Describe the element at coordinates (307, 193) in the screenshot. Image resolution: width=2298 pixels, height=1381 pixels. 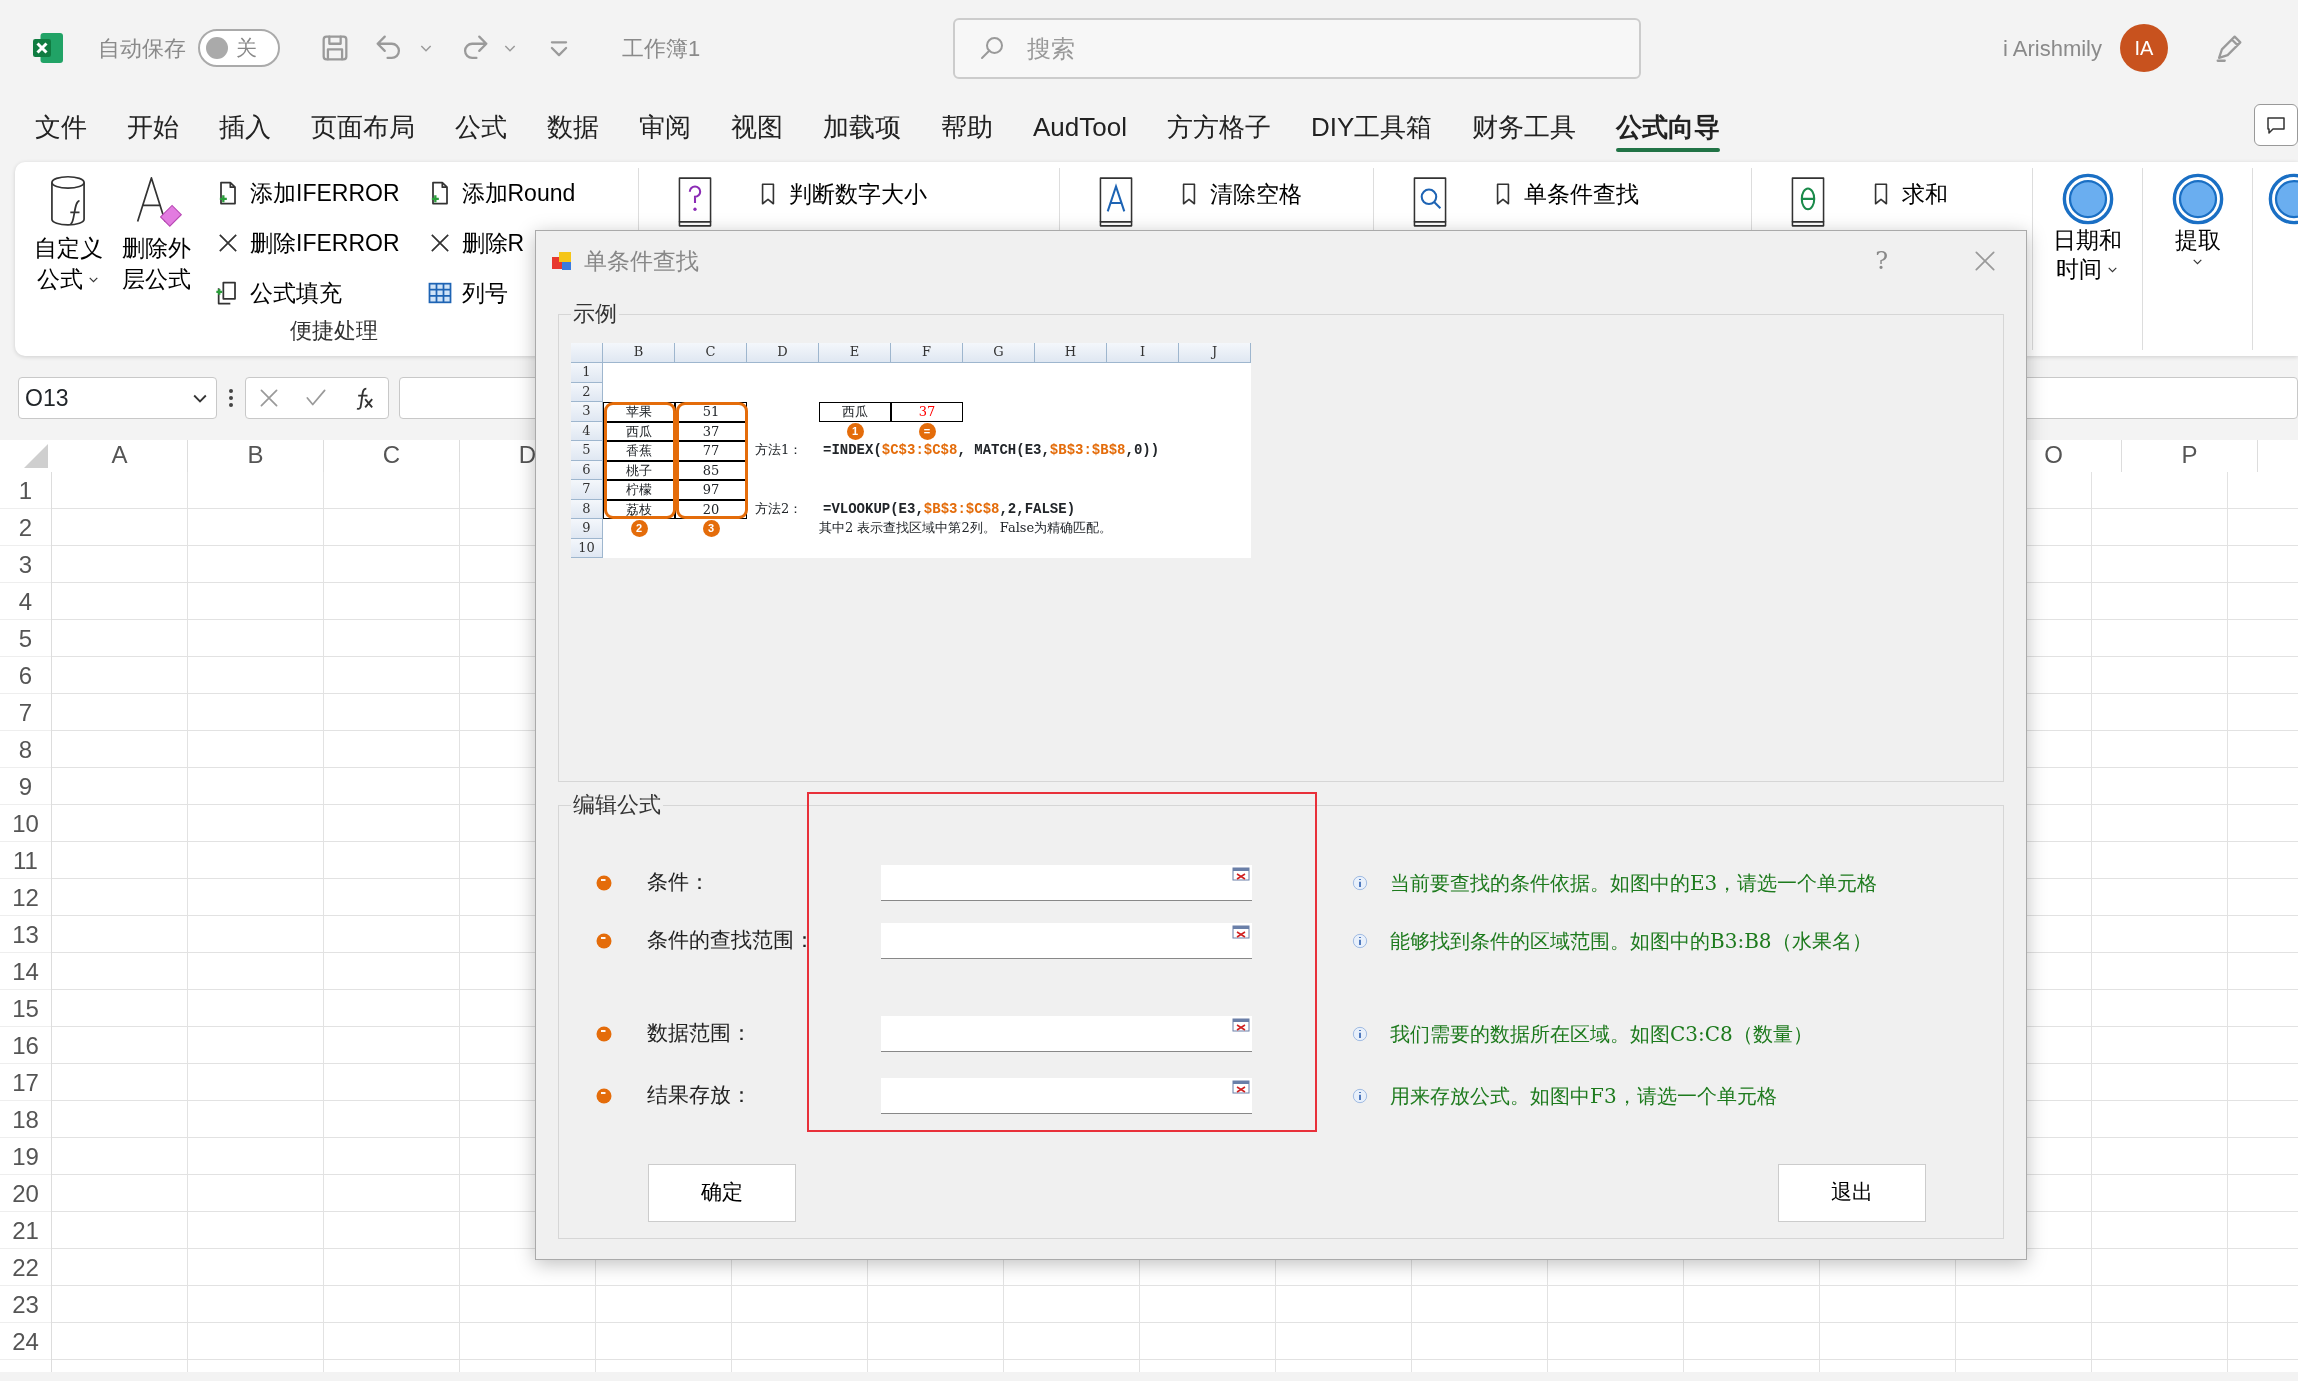
I see `ribbon-button: 添加IFERROR` at that location.